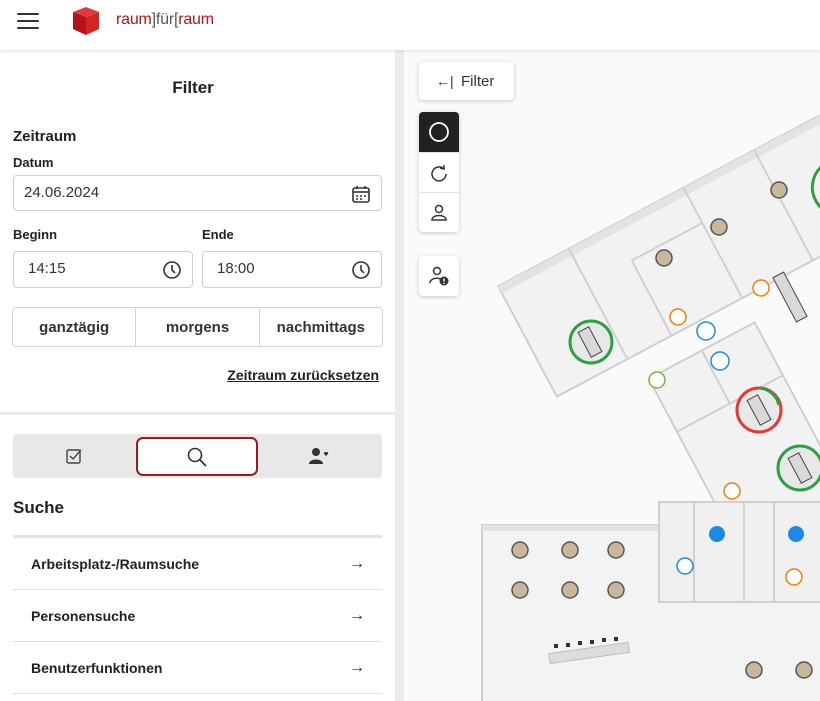  Describe the element at coordinates (320, 327) in the screenshot. I see `preset-nachmittags-button: nachmittags` at that location.